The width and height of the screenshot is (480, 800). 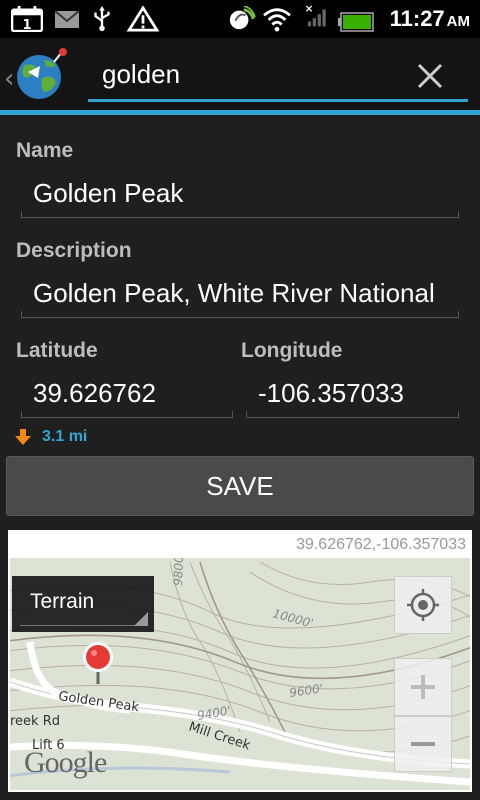 I want to click on clock: 11:27 AM, so click(x=429, y=18).